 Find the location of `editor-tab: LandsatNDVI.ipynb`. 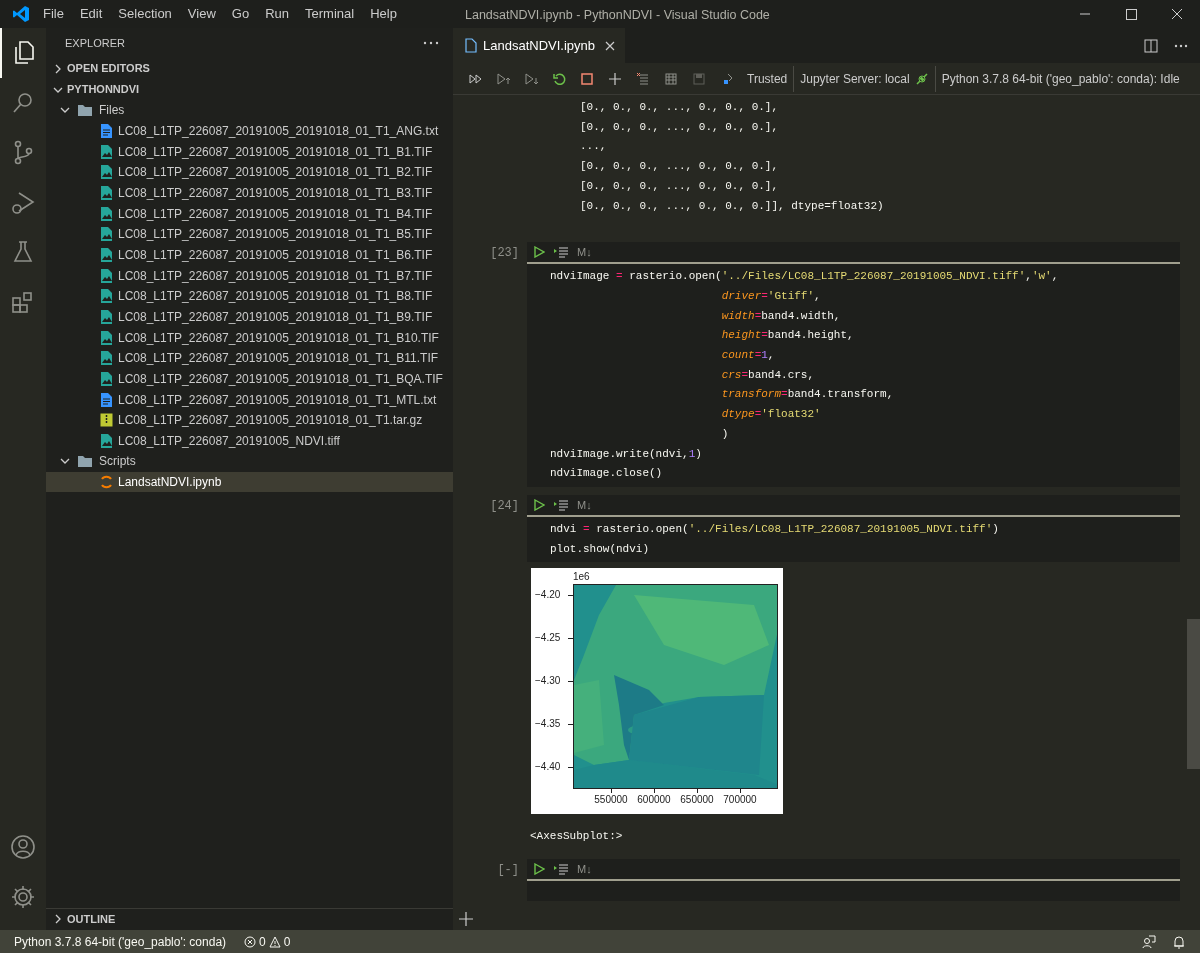

editor-tab: LandsatNDVI.ipynb is located at coordinates (539, 45).